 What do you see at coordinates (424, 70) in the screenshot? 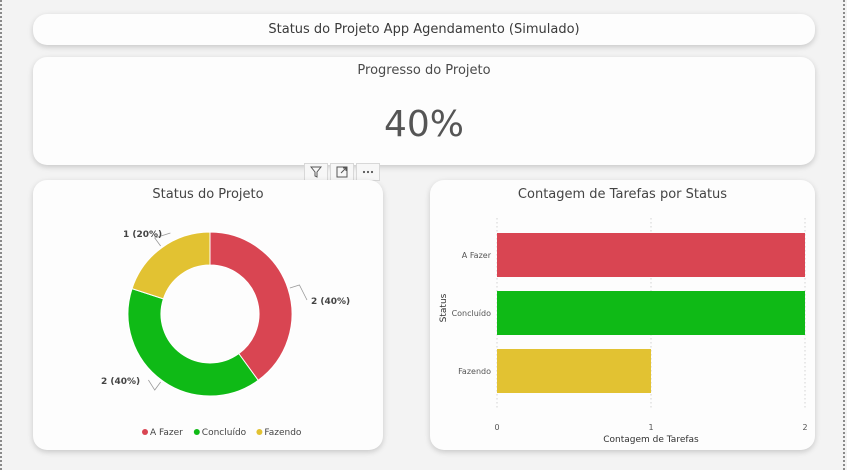
I see `kpi-title: Progresso do Projeto` at bounding box center [424, 70].